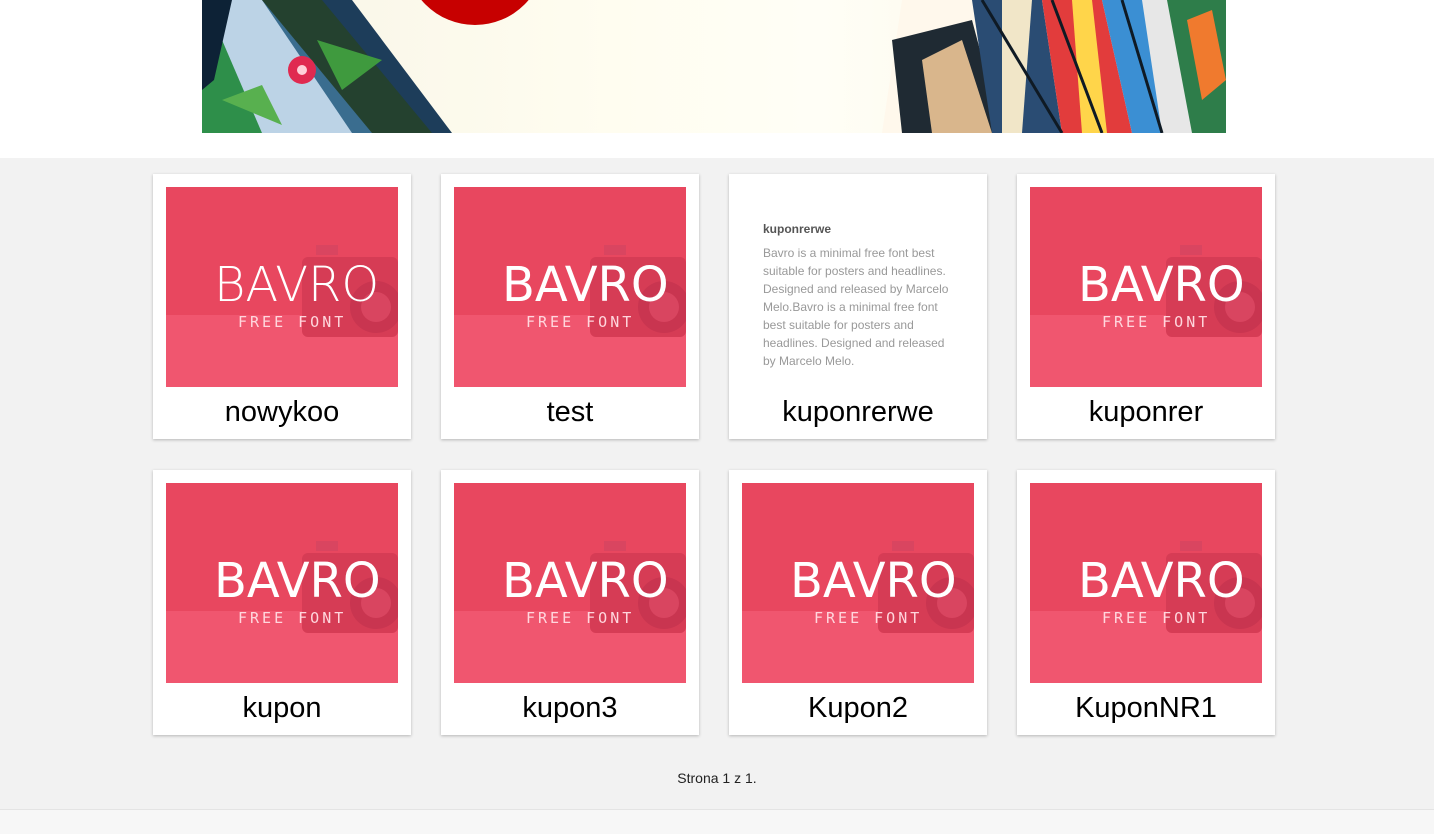  Describe the element at coordinates (1146, 412) in the screenshot. I see `coupon-title: kuponrer` at that location.